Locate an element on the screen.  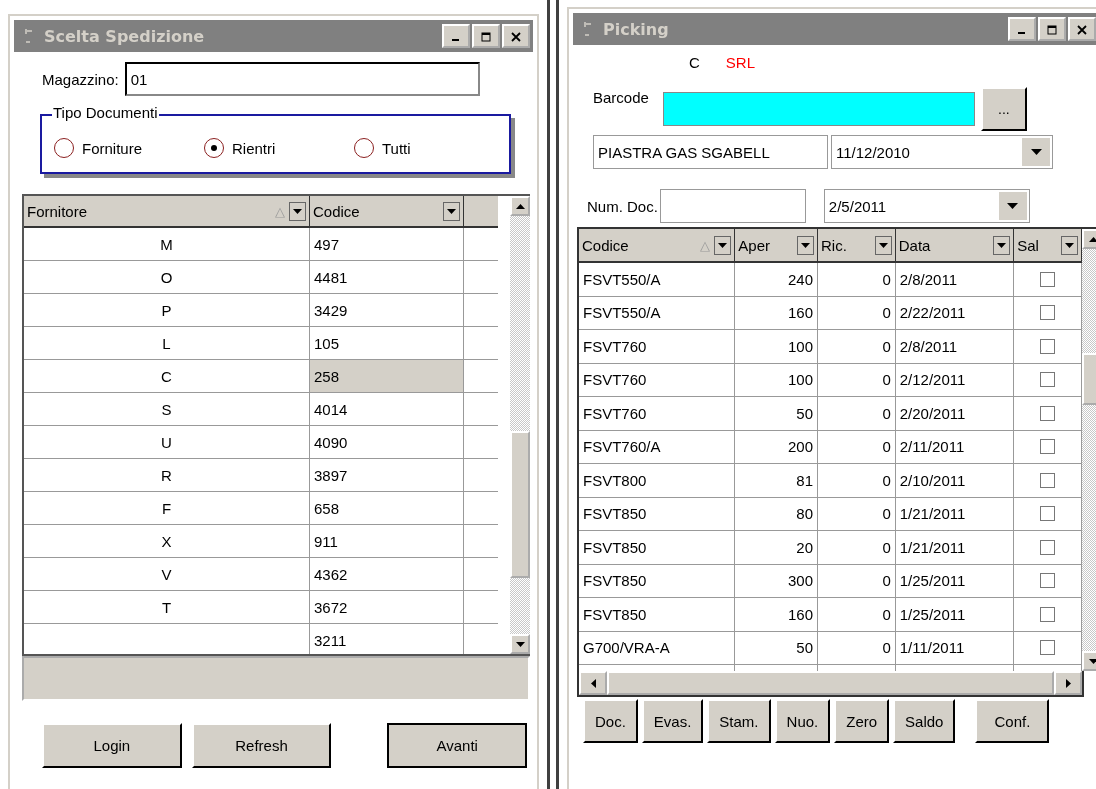
table-cell: 4481 is located at coordinates (387, 277).